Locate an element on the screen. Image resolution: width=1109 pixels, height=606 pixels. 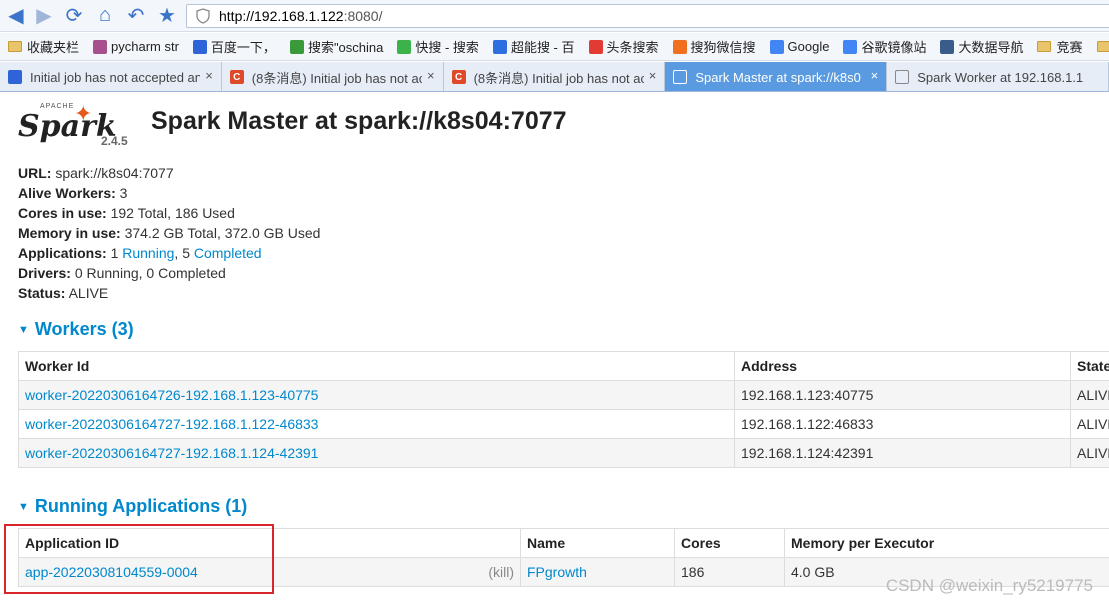
application-cores-cell: 186 is located at coordinates (729, 572).